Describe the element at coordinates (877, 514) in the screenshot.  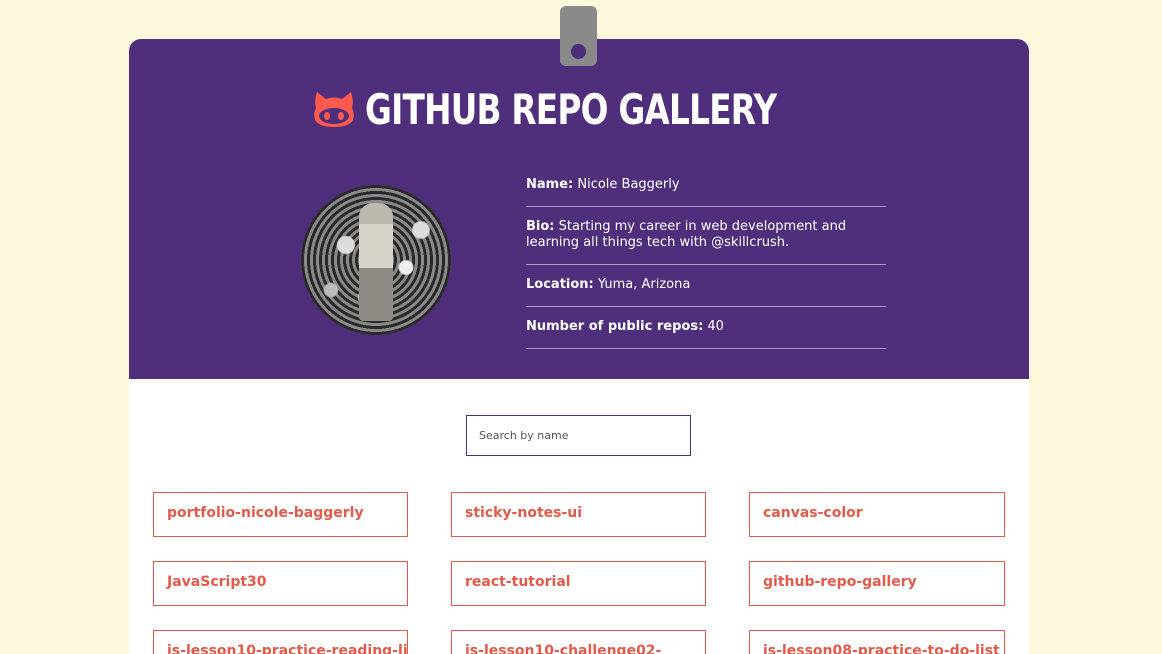
I see `repo-item: canvas-color` at that location.